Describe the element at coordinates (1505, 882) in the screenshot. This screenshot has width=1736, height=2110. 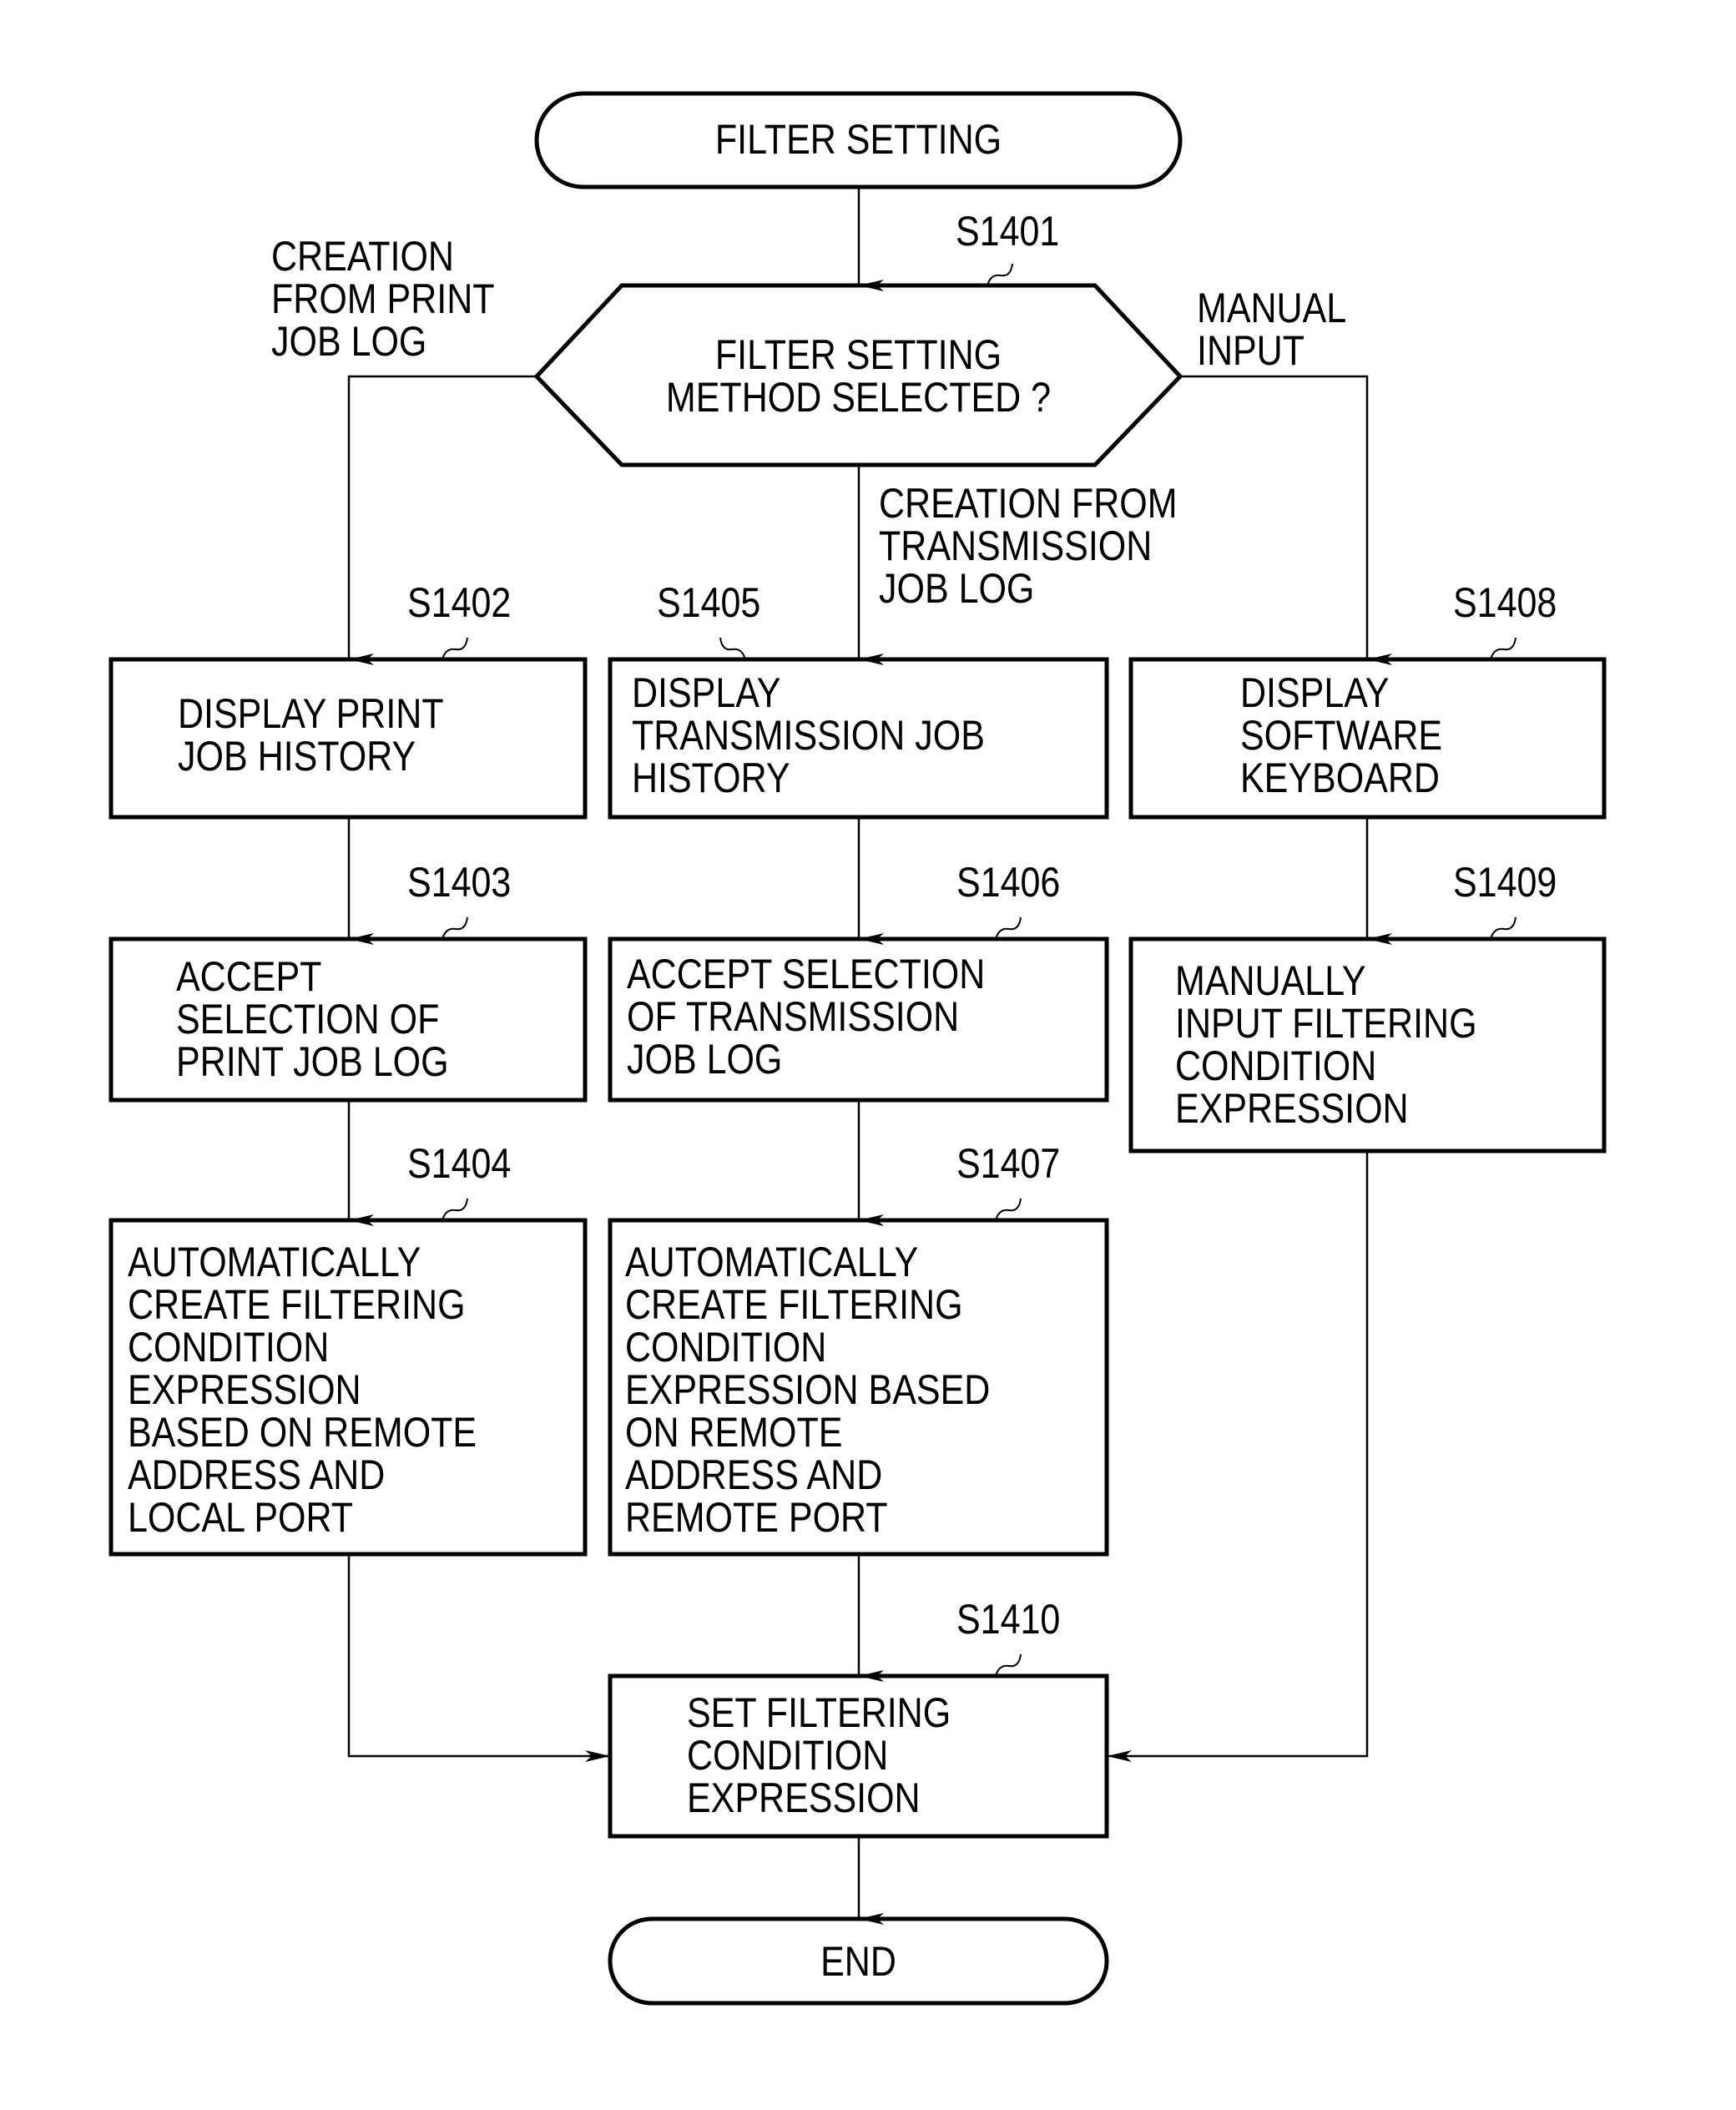
I see `step-label-s1409: S1409` at that location.